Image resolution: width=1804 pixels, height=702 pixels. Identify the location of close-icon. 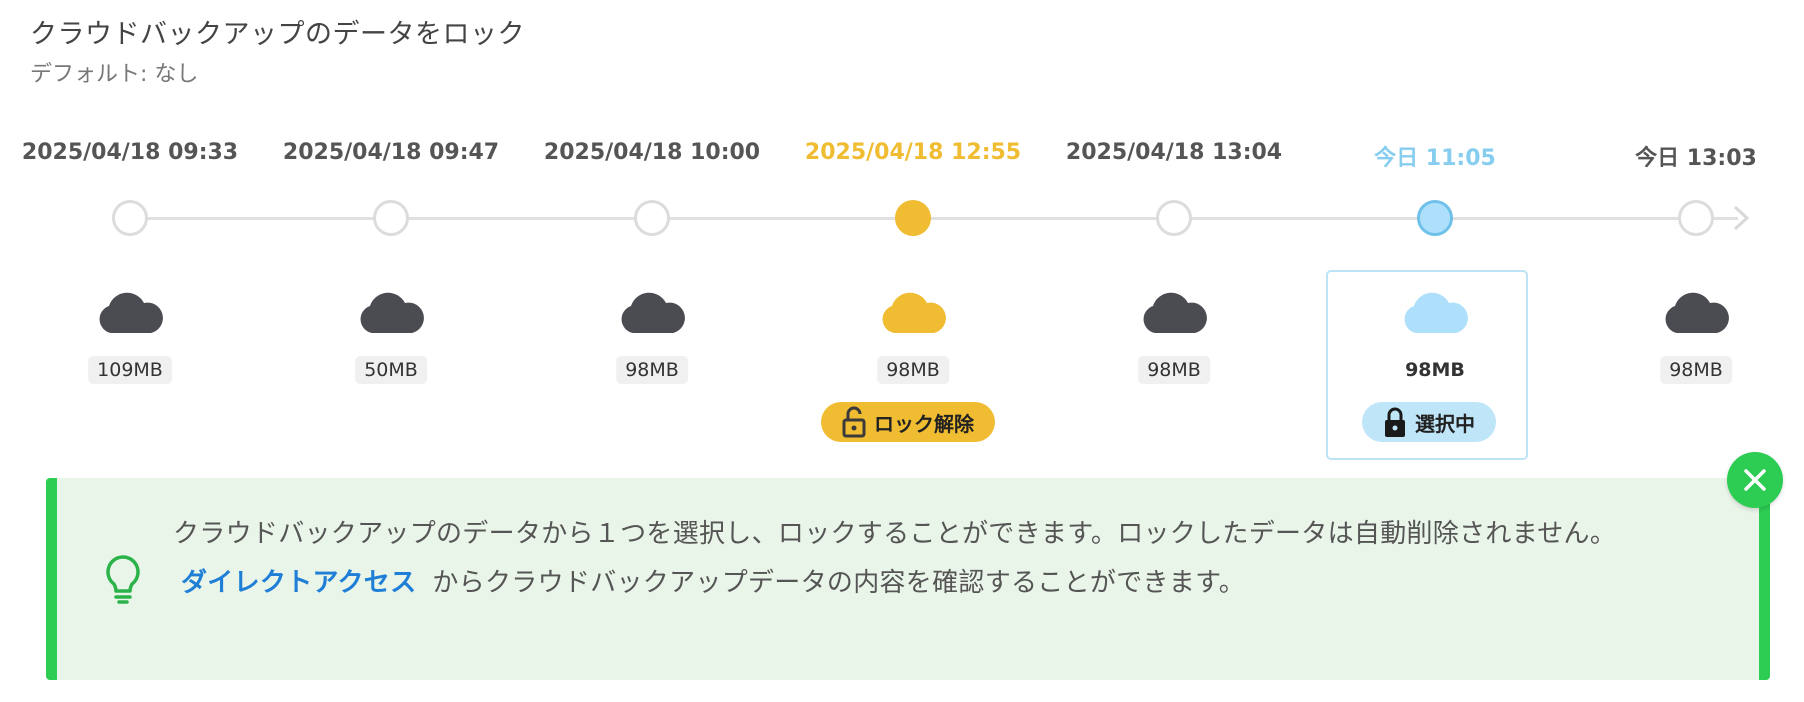
(1755, 480).